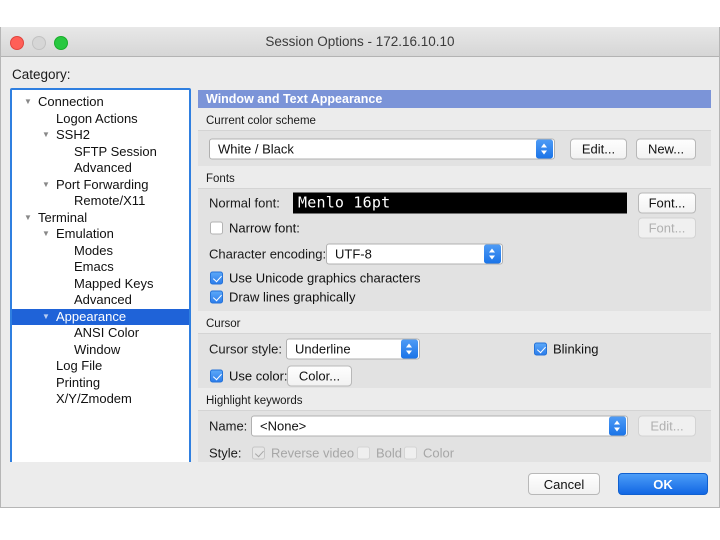 Image resolution: width=720 pixels, height=540 pixels. Describe the element at coordinates (244, 202) in the screenshot. I see `normal-font-label: Normal font:` at that location.